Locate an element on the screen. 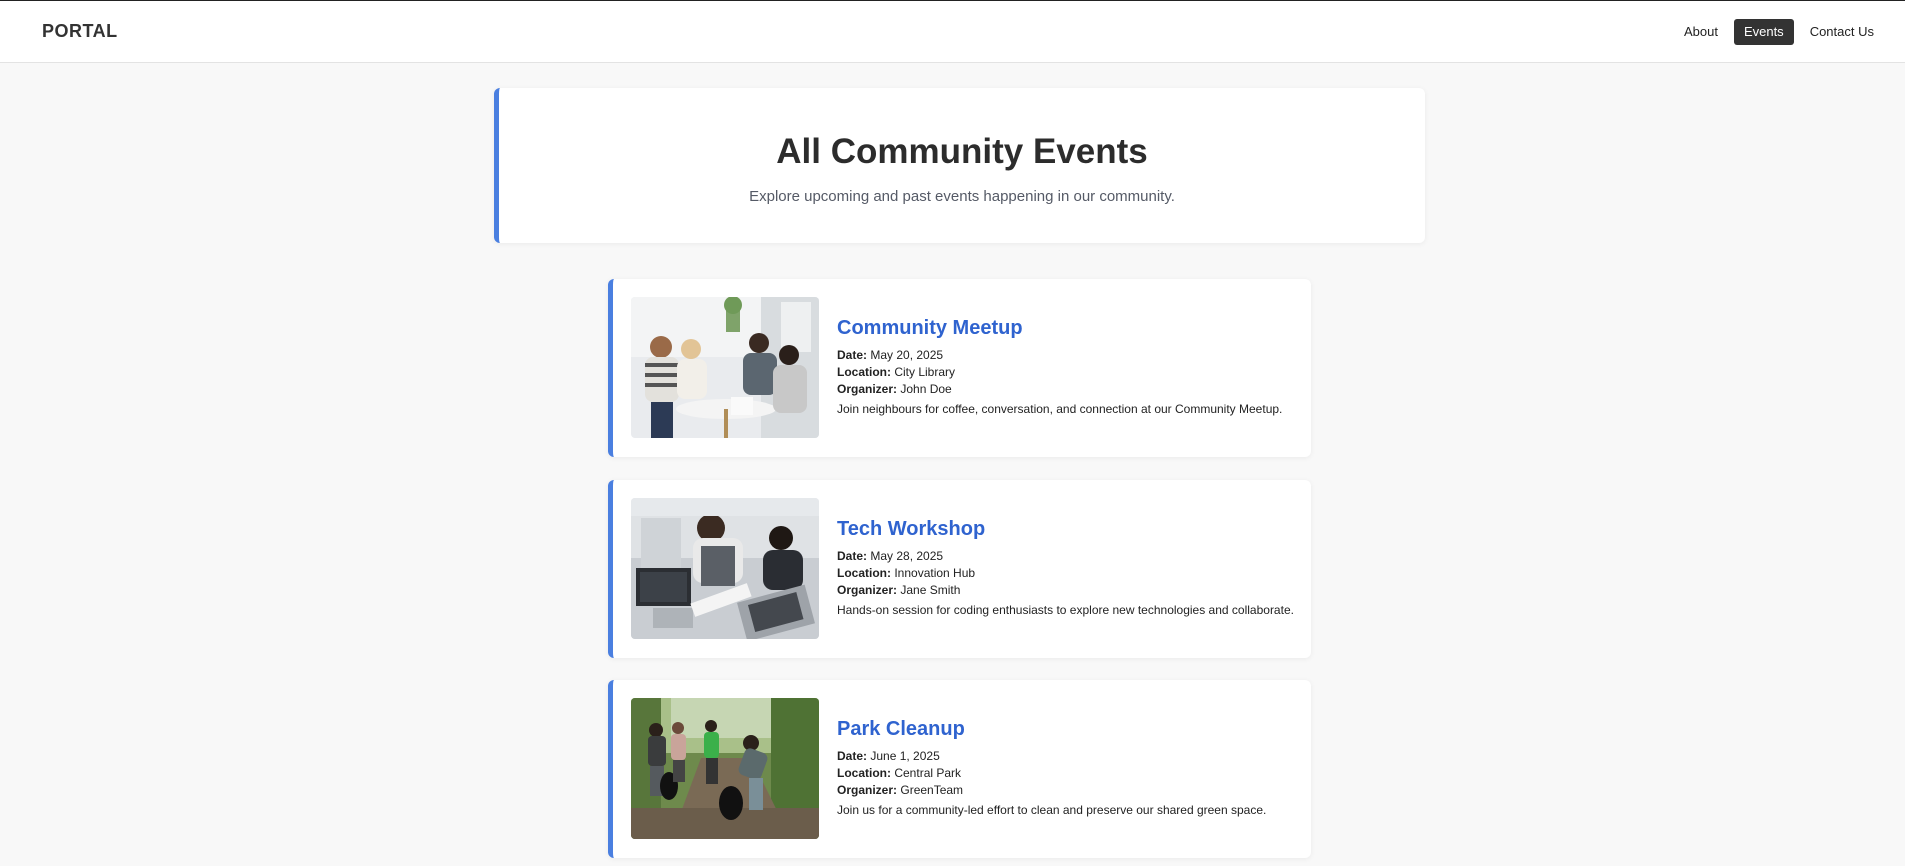 The image size is (1905, 866). event-organizer: Jane Smith is located at coordinates (930, 590).